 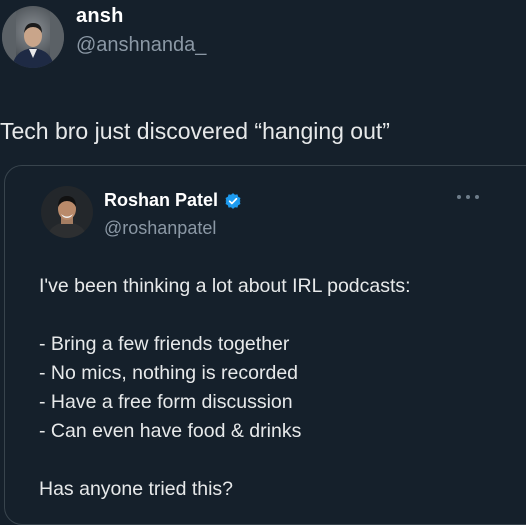 I want to click on quoted-author-name-row: Roshan Patel, so click(x=173, y=200).